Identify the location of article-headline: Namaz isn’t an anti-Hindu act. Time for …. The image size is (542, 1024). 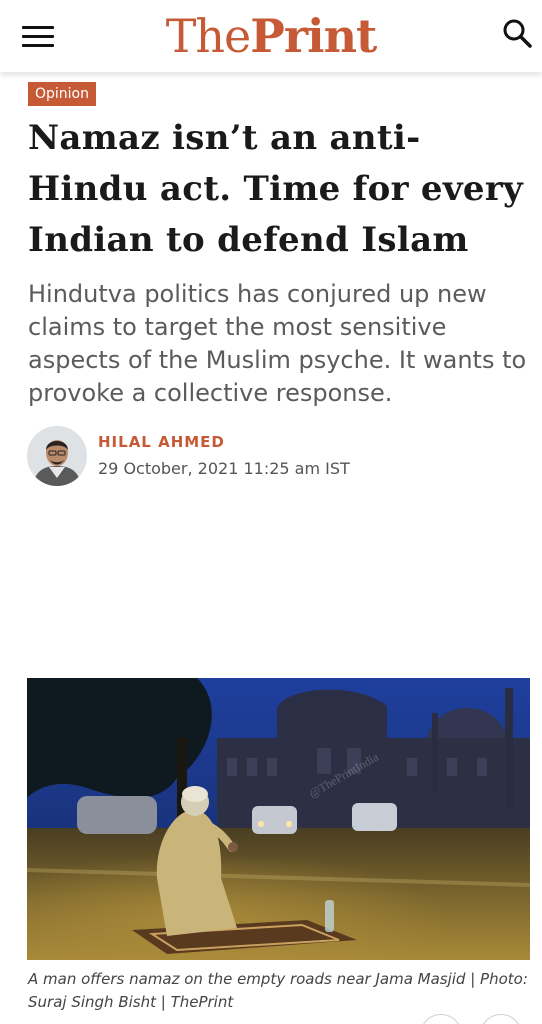
(276, 189).